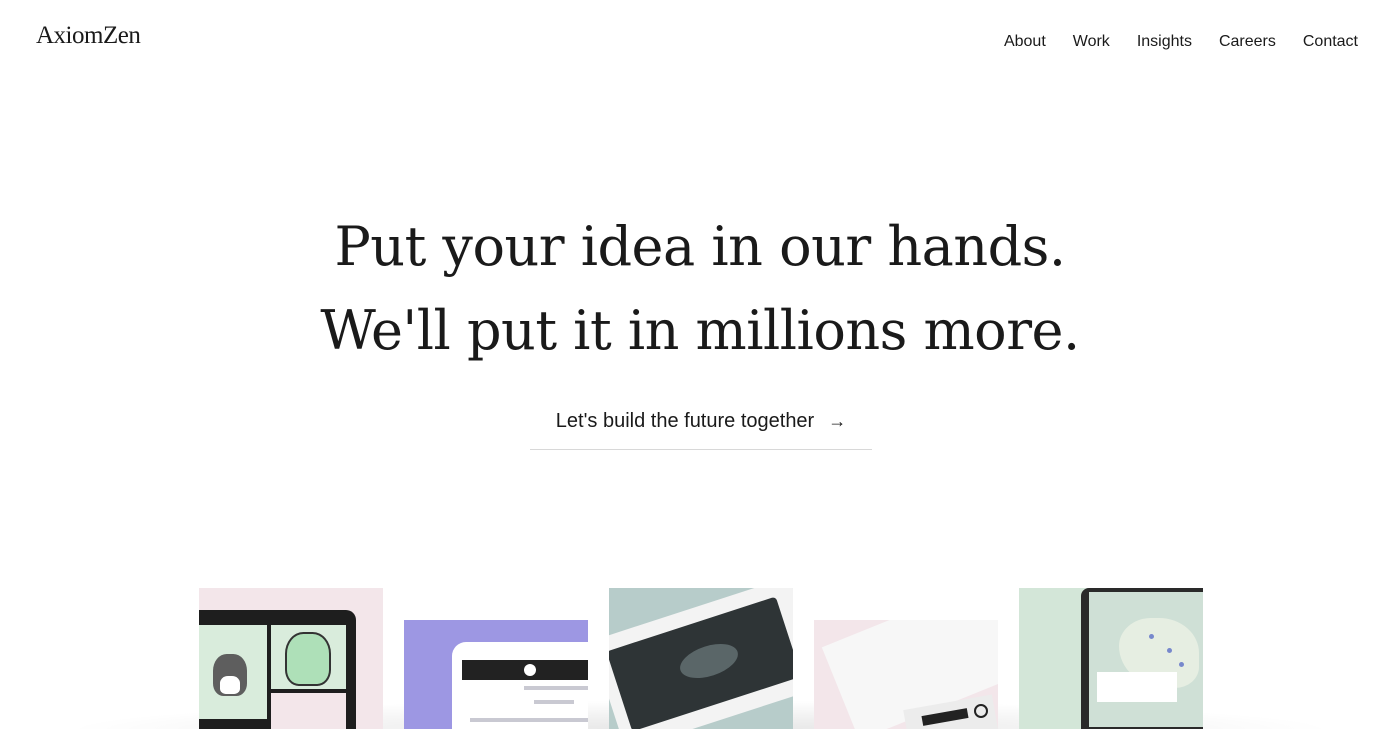 Image resolution: width=1400 pixels, height=729 pixels. I want to click on project-thumbnail-cryptokitties, so click(291, 658).